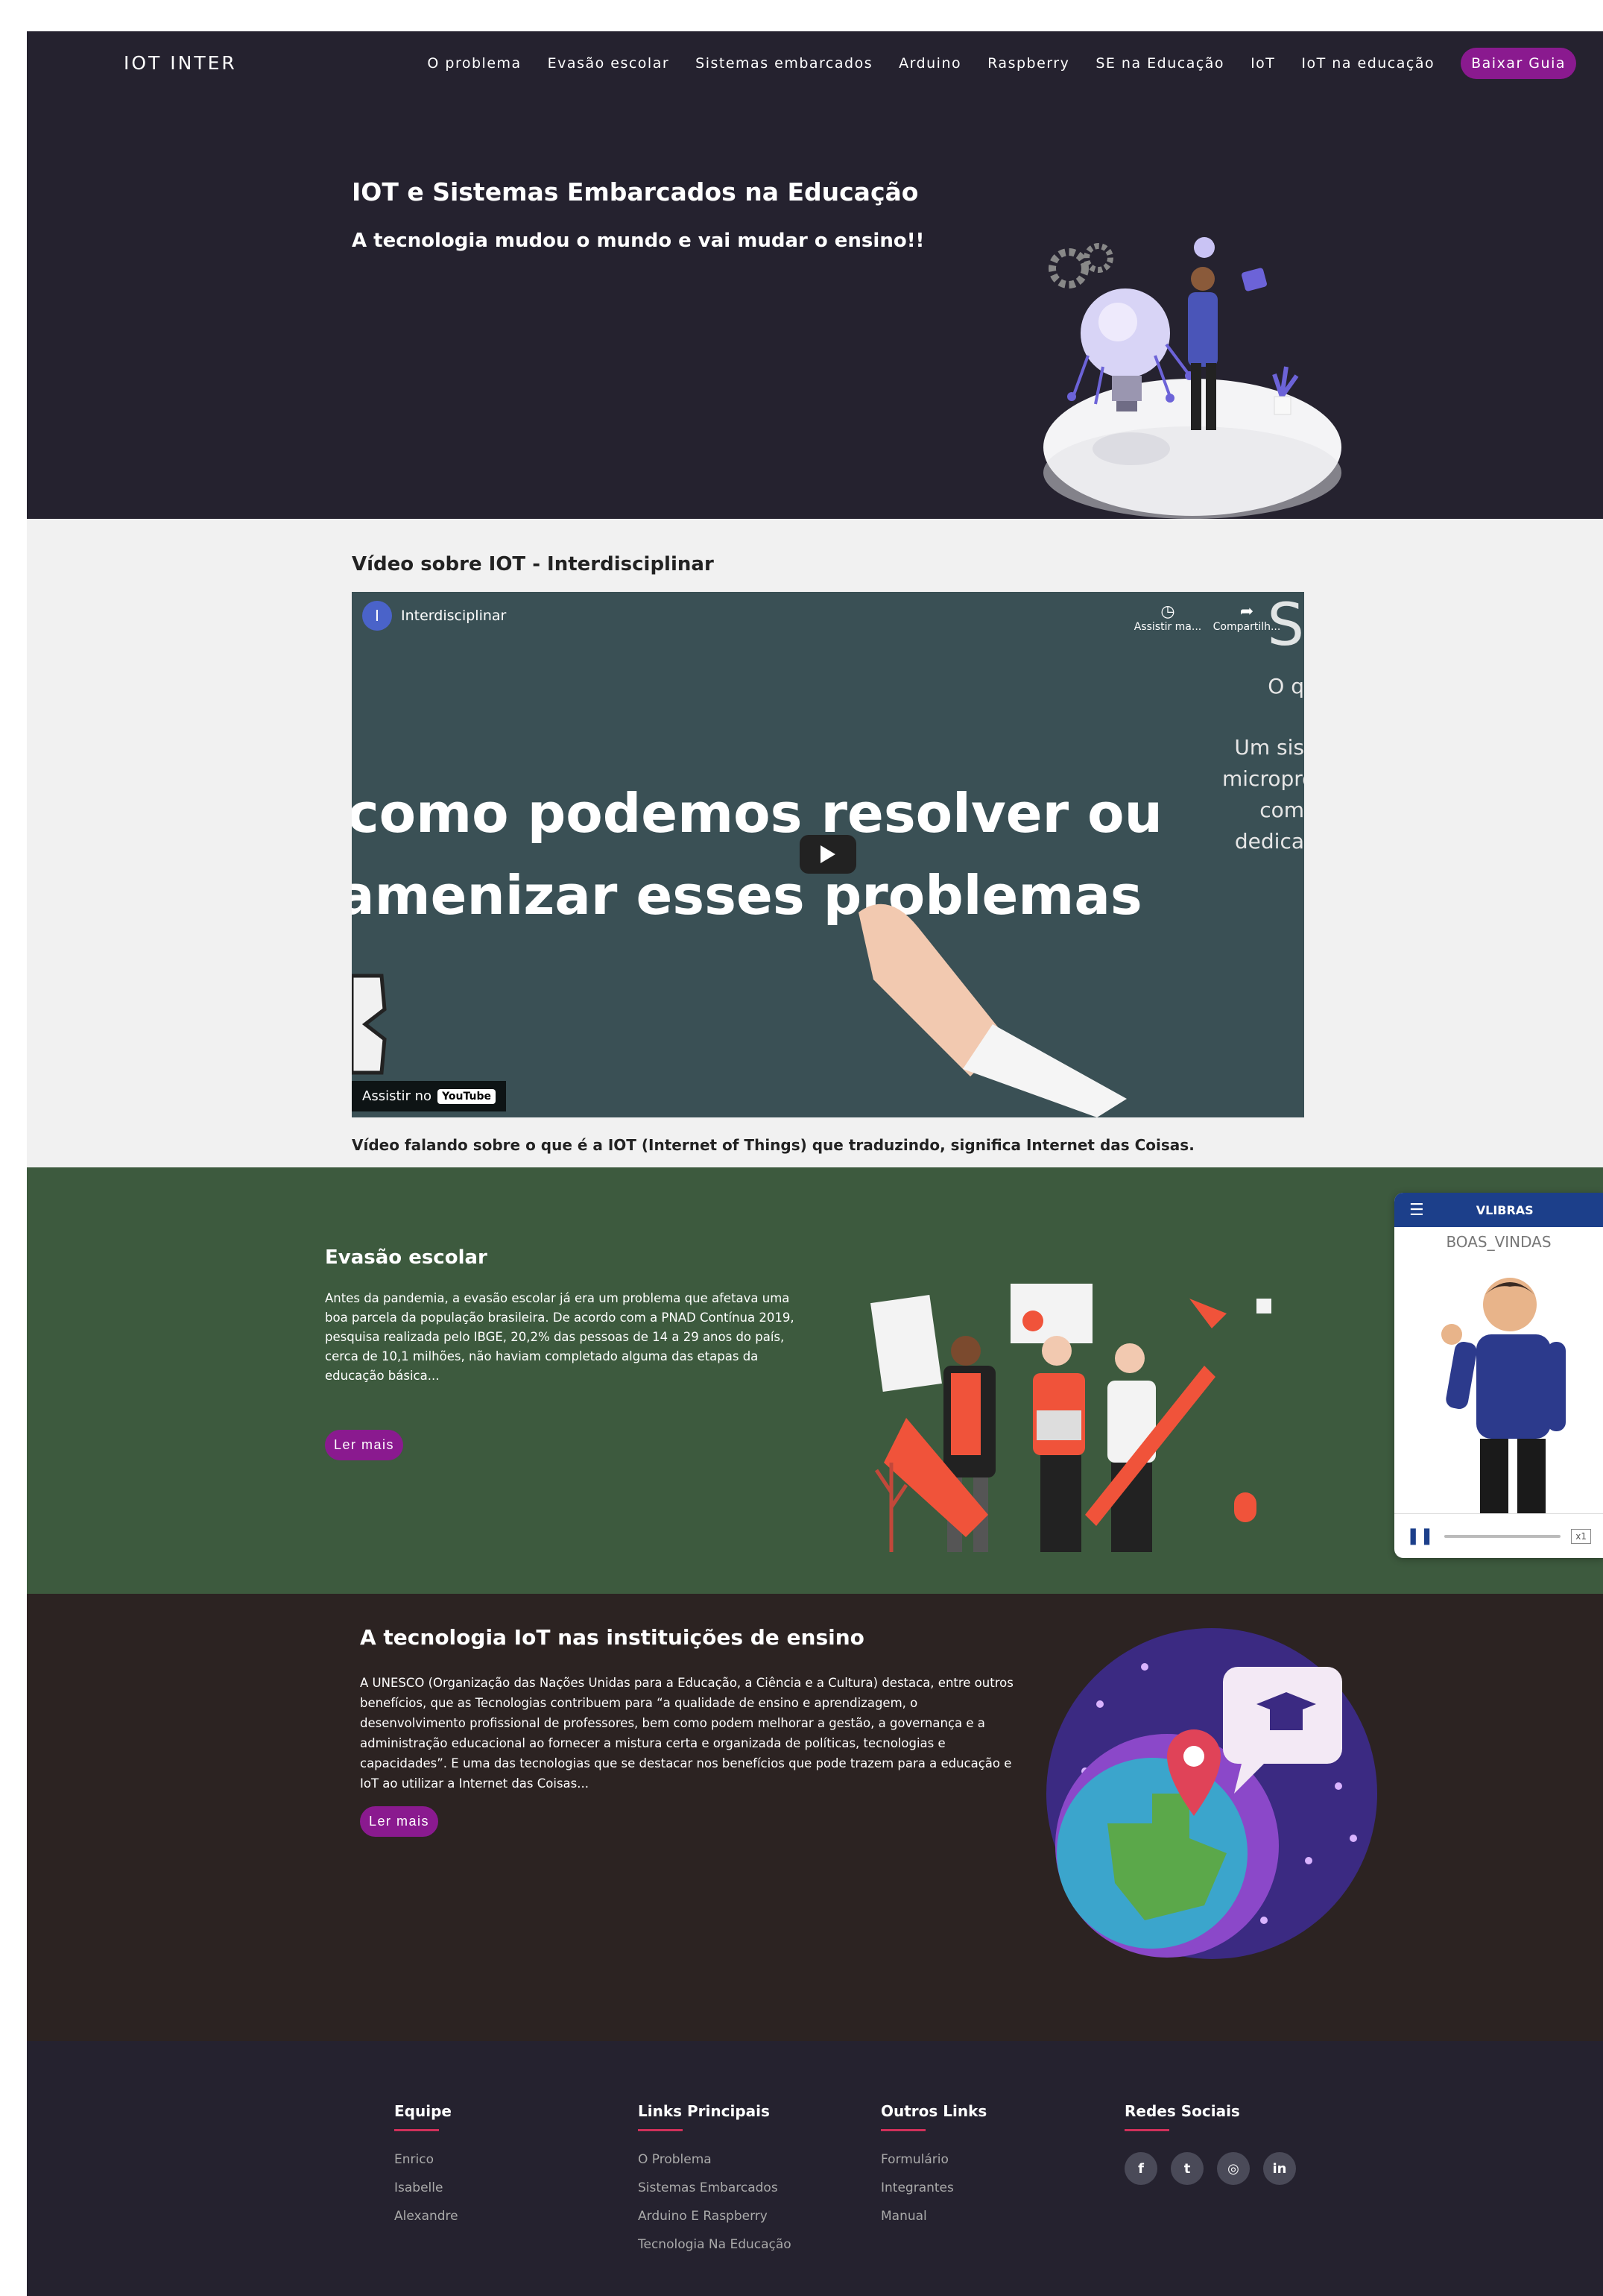  Describe the element at coordinates (609, 64) in the screenshot. I see `nav-link-evasao: Evasão escolar` at that location.